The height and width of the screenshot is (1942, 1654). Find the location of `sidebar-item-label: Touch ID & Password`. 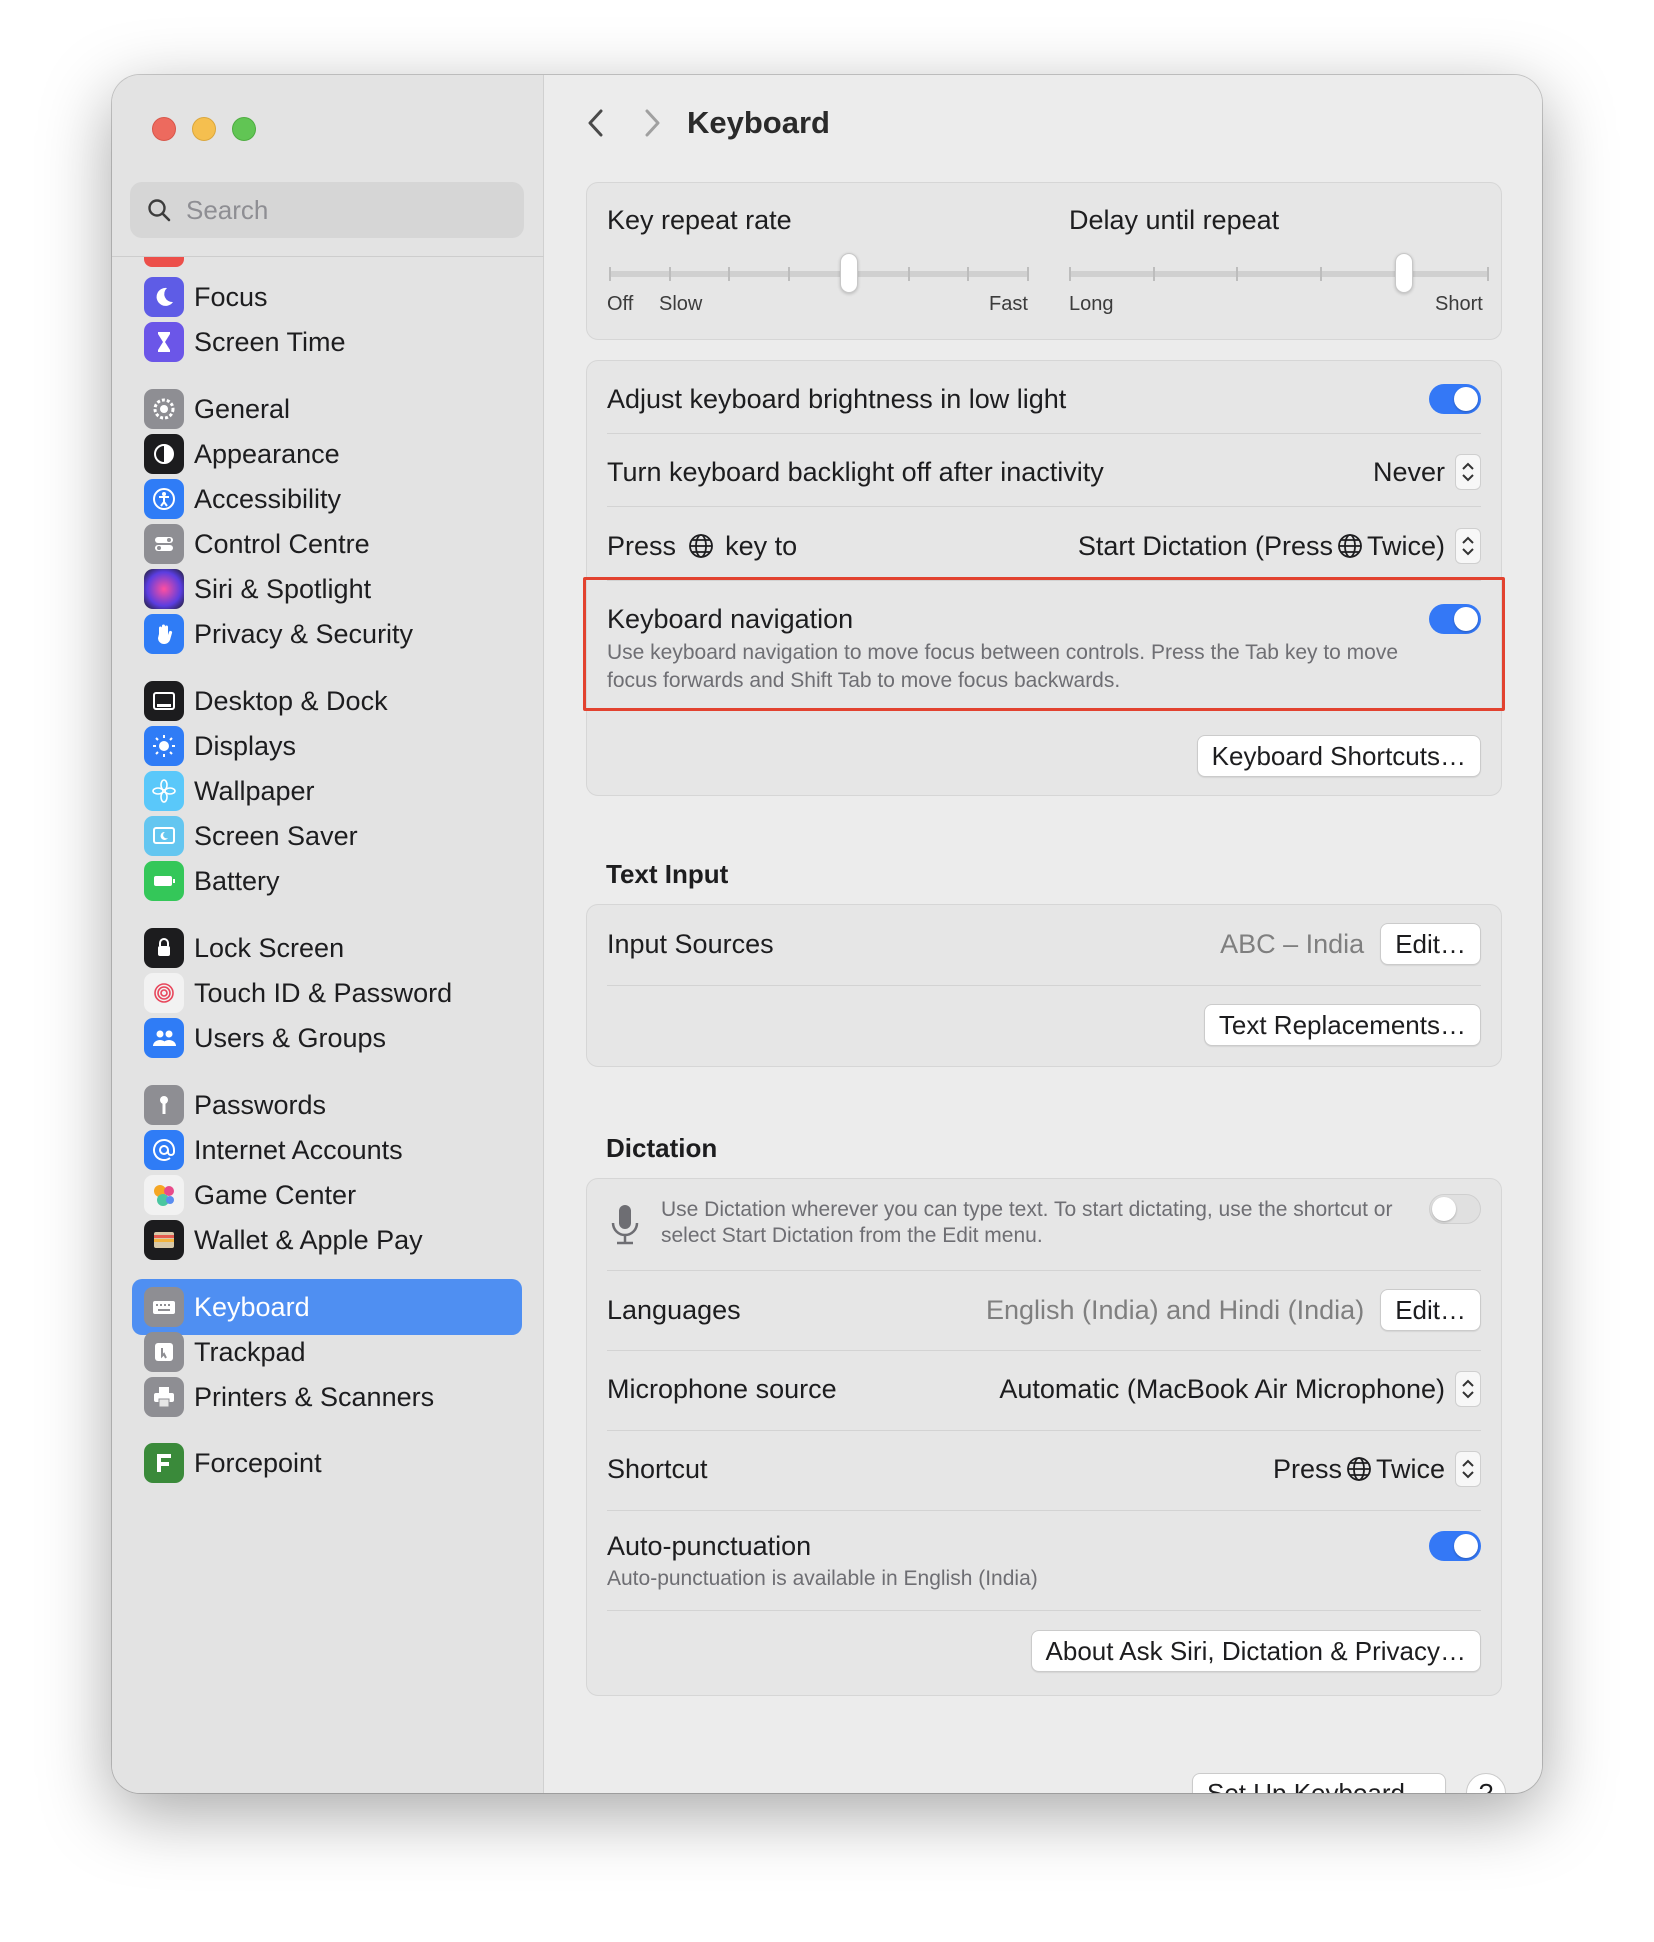

sidebar-item-label: Touch ID & Password is located at coordinates (323, 992).